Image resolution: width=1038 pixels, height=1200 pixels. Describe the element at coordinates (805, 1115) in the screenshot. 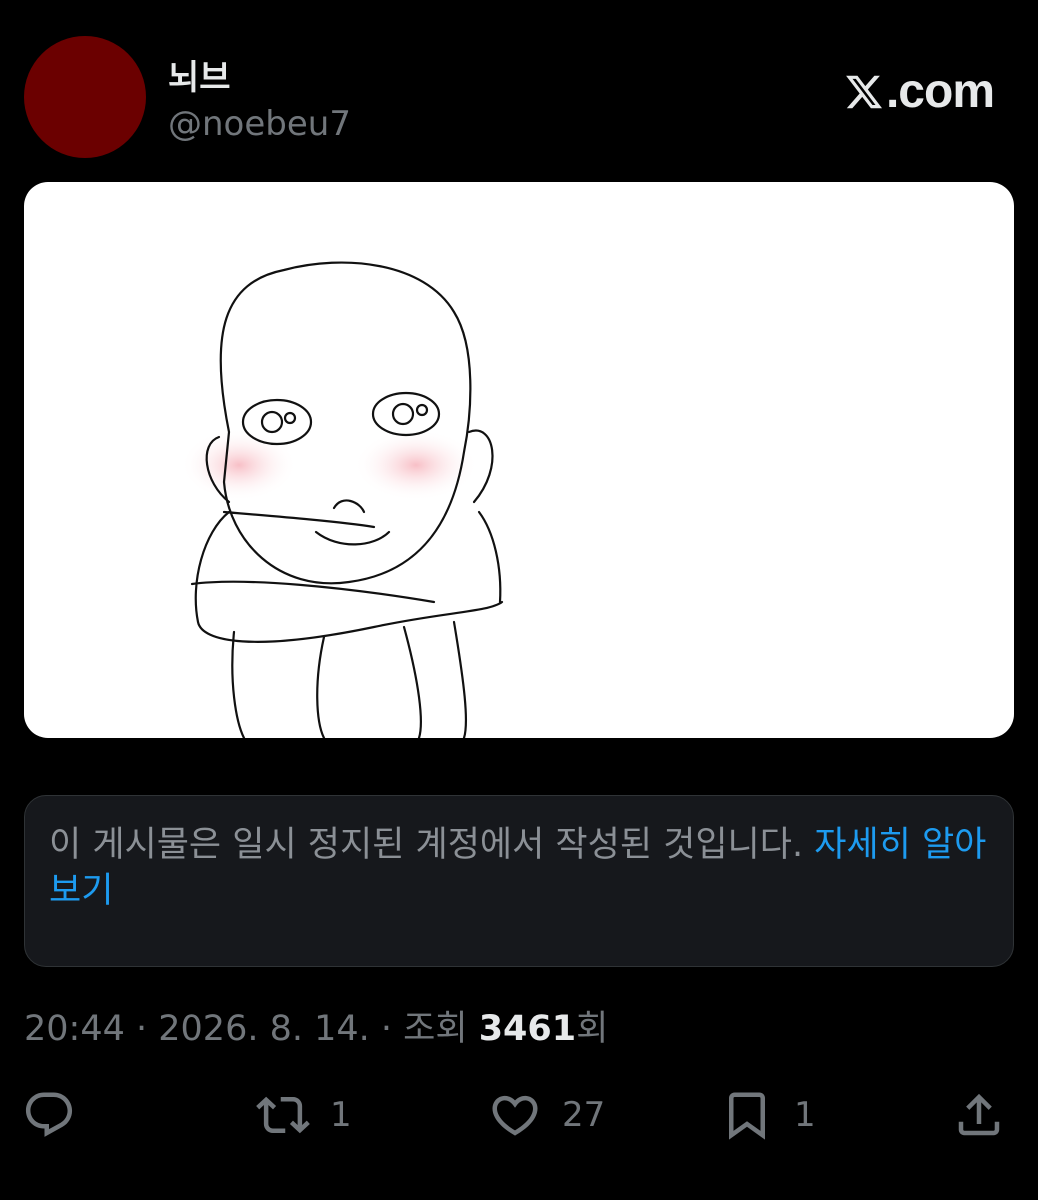

I see `bookmark-count: 1` at that location.